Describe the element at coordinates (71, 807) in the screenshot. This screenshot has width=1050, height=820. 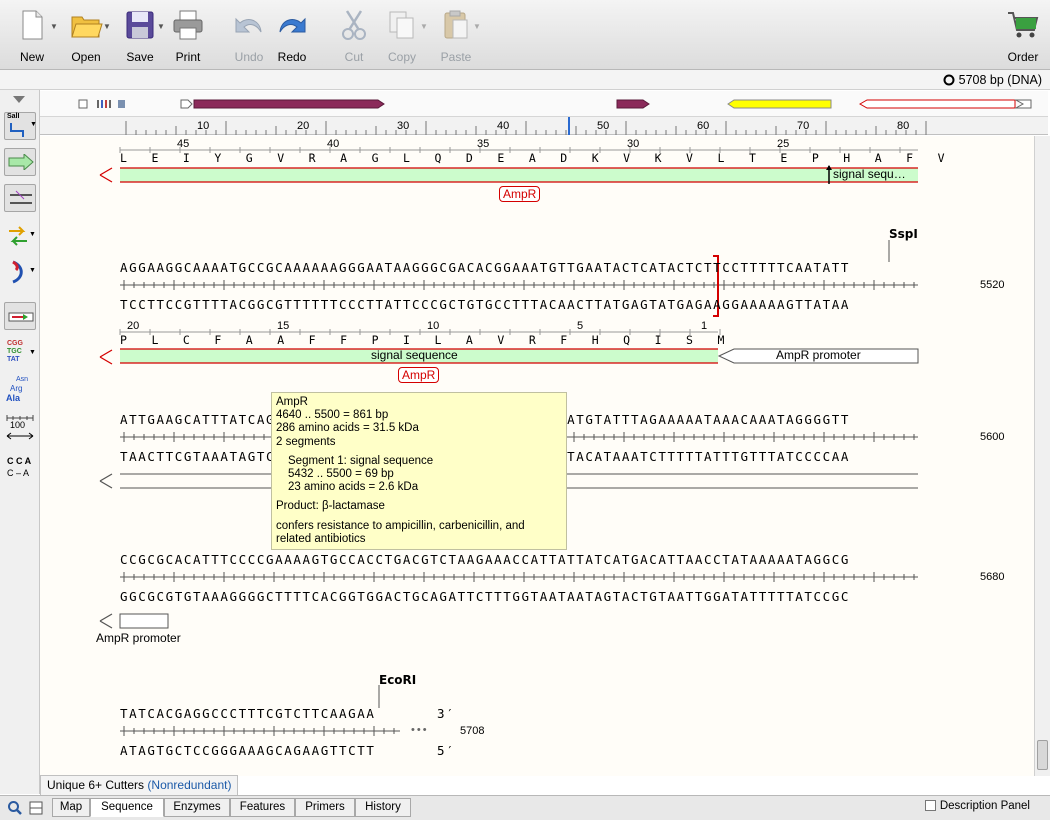
I see `tab-map: Map` at that location.